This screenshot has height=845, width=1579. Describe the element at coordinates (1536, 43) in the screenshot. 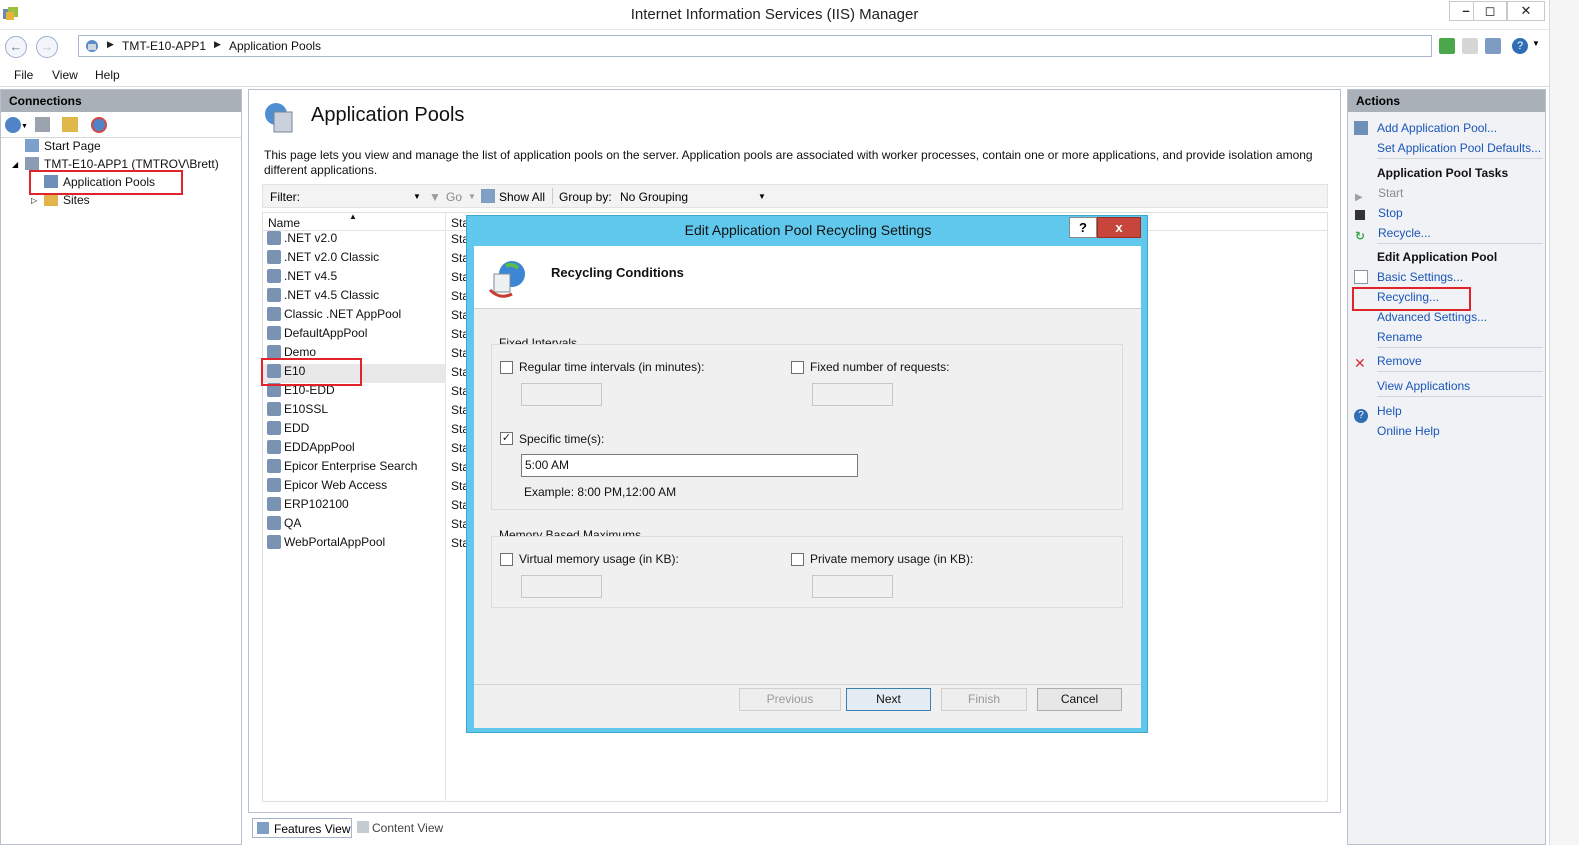

I see `help-dropdown-icon: ▼` at that location.